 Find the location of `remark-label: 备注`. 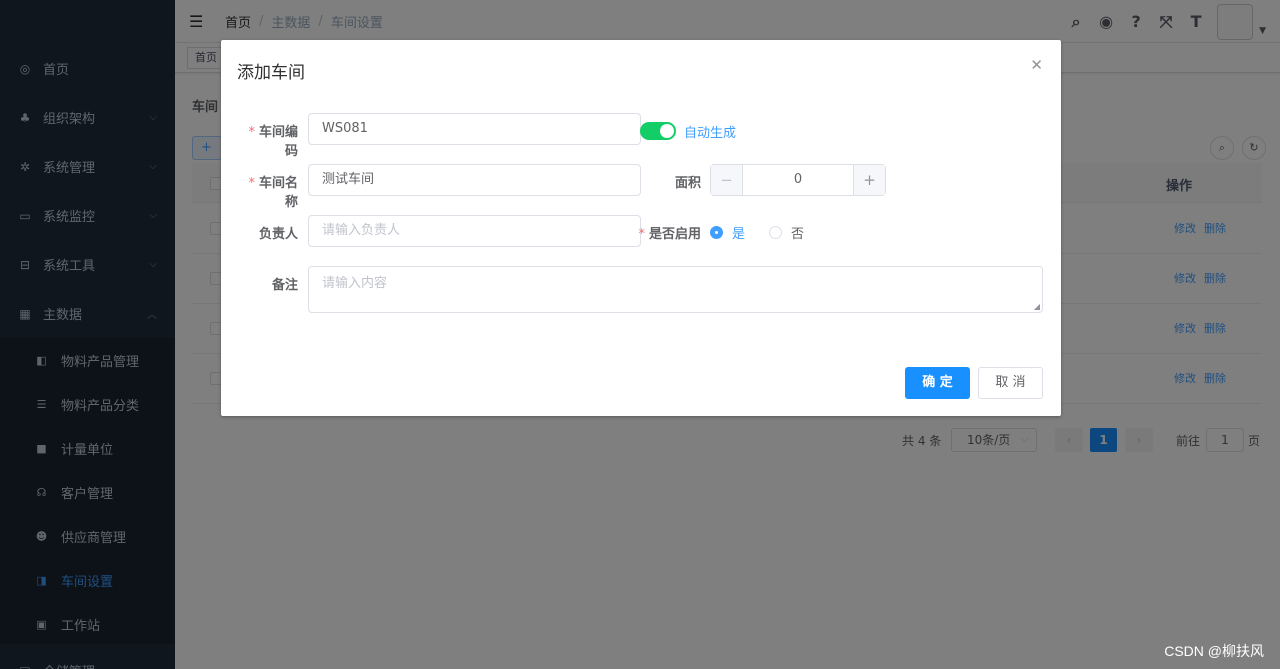

remark-label: 备注 is located at coordinates (284, 285).